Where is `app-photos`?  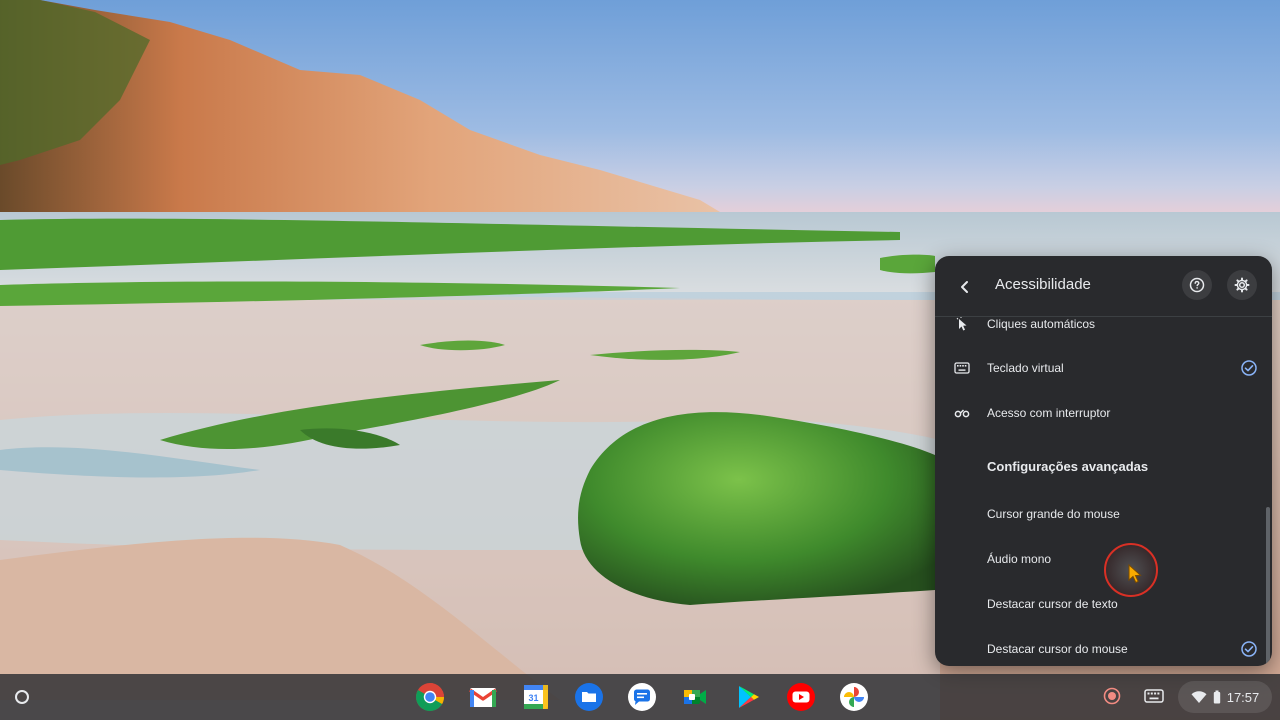
app-photos is located at coordinates (854, 697).